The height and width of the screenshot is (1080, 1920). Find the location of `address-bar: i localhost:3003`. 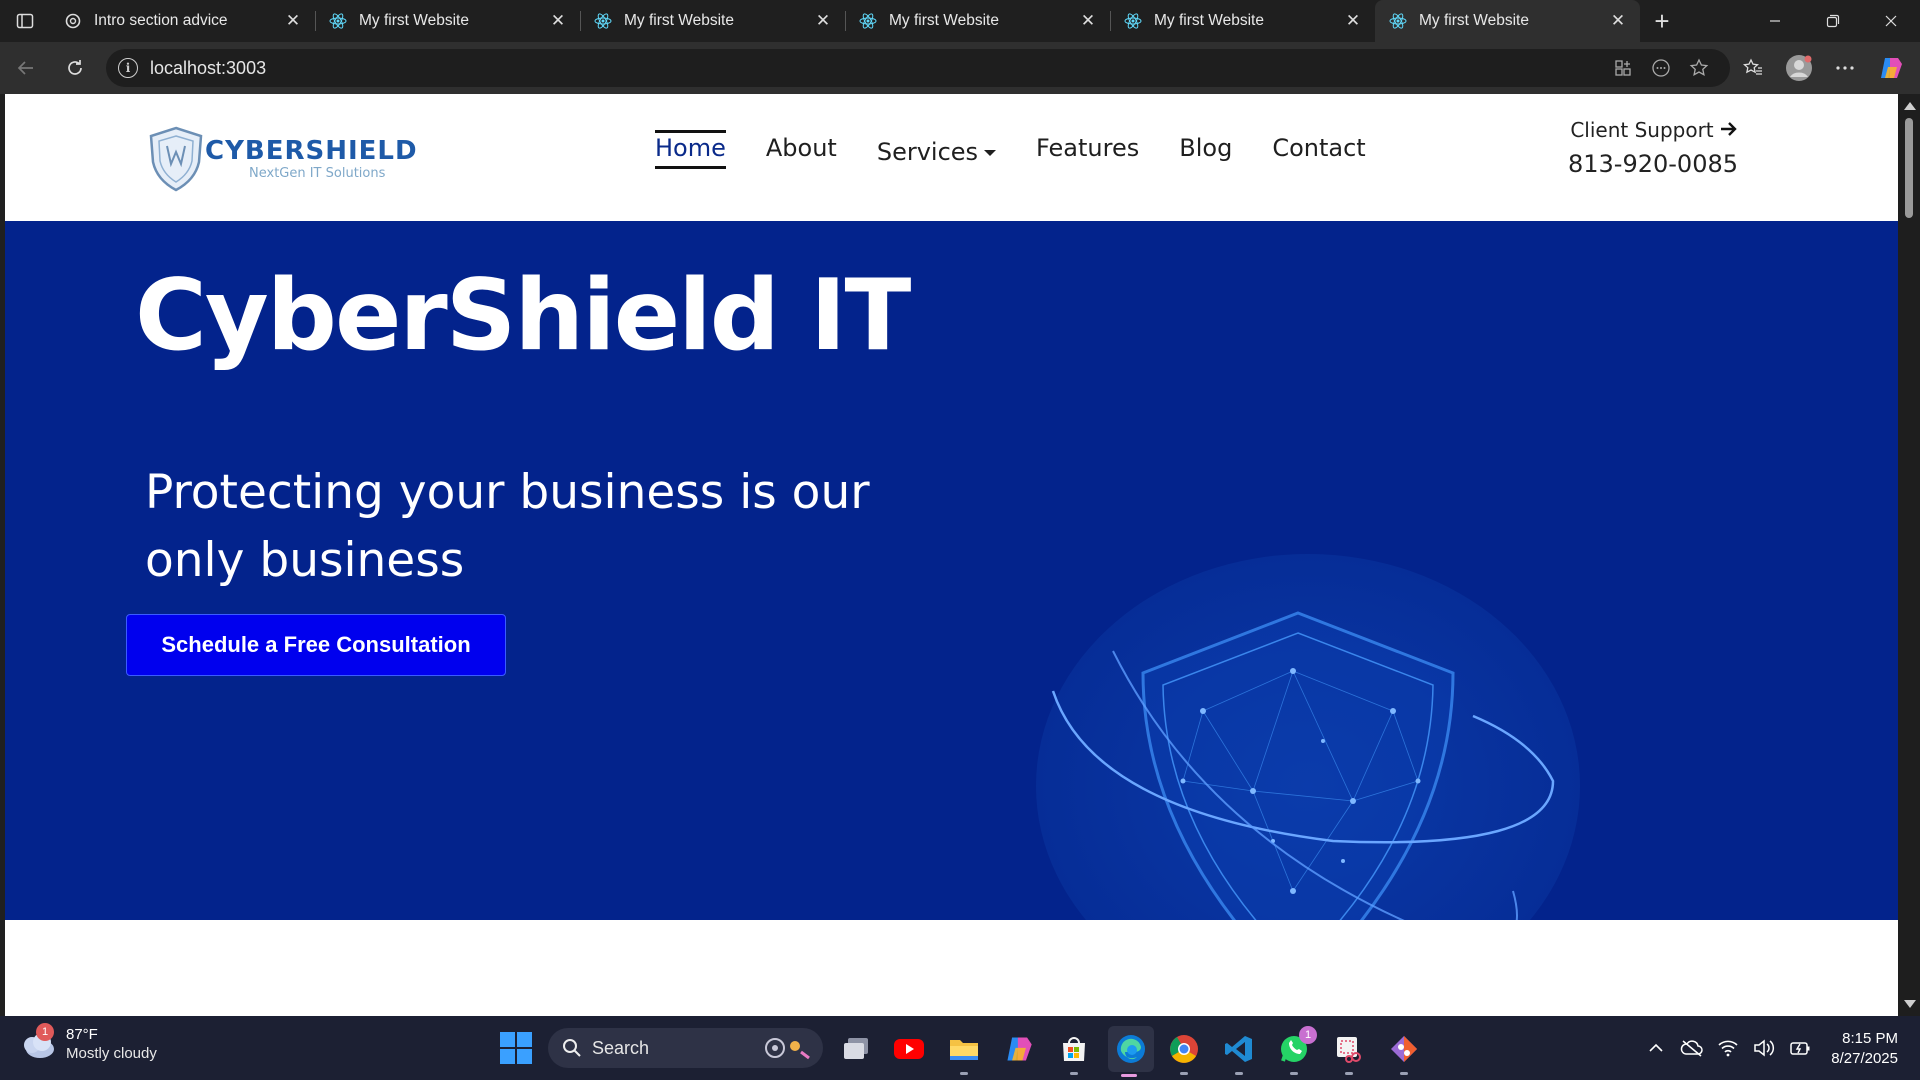

address-bar: i localhost:3003 is located at coordinates (918, 68).